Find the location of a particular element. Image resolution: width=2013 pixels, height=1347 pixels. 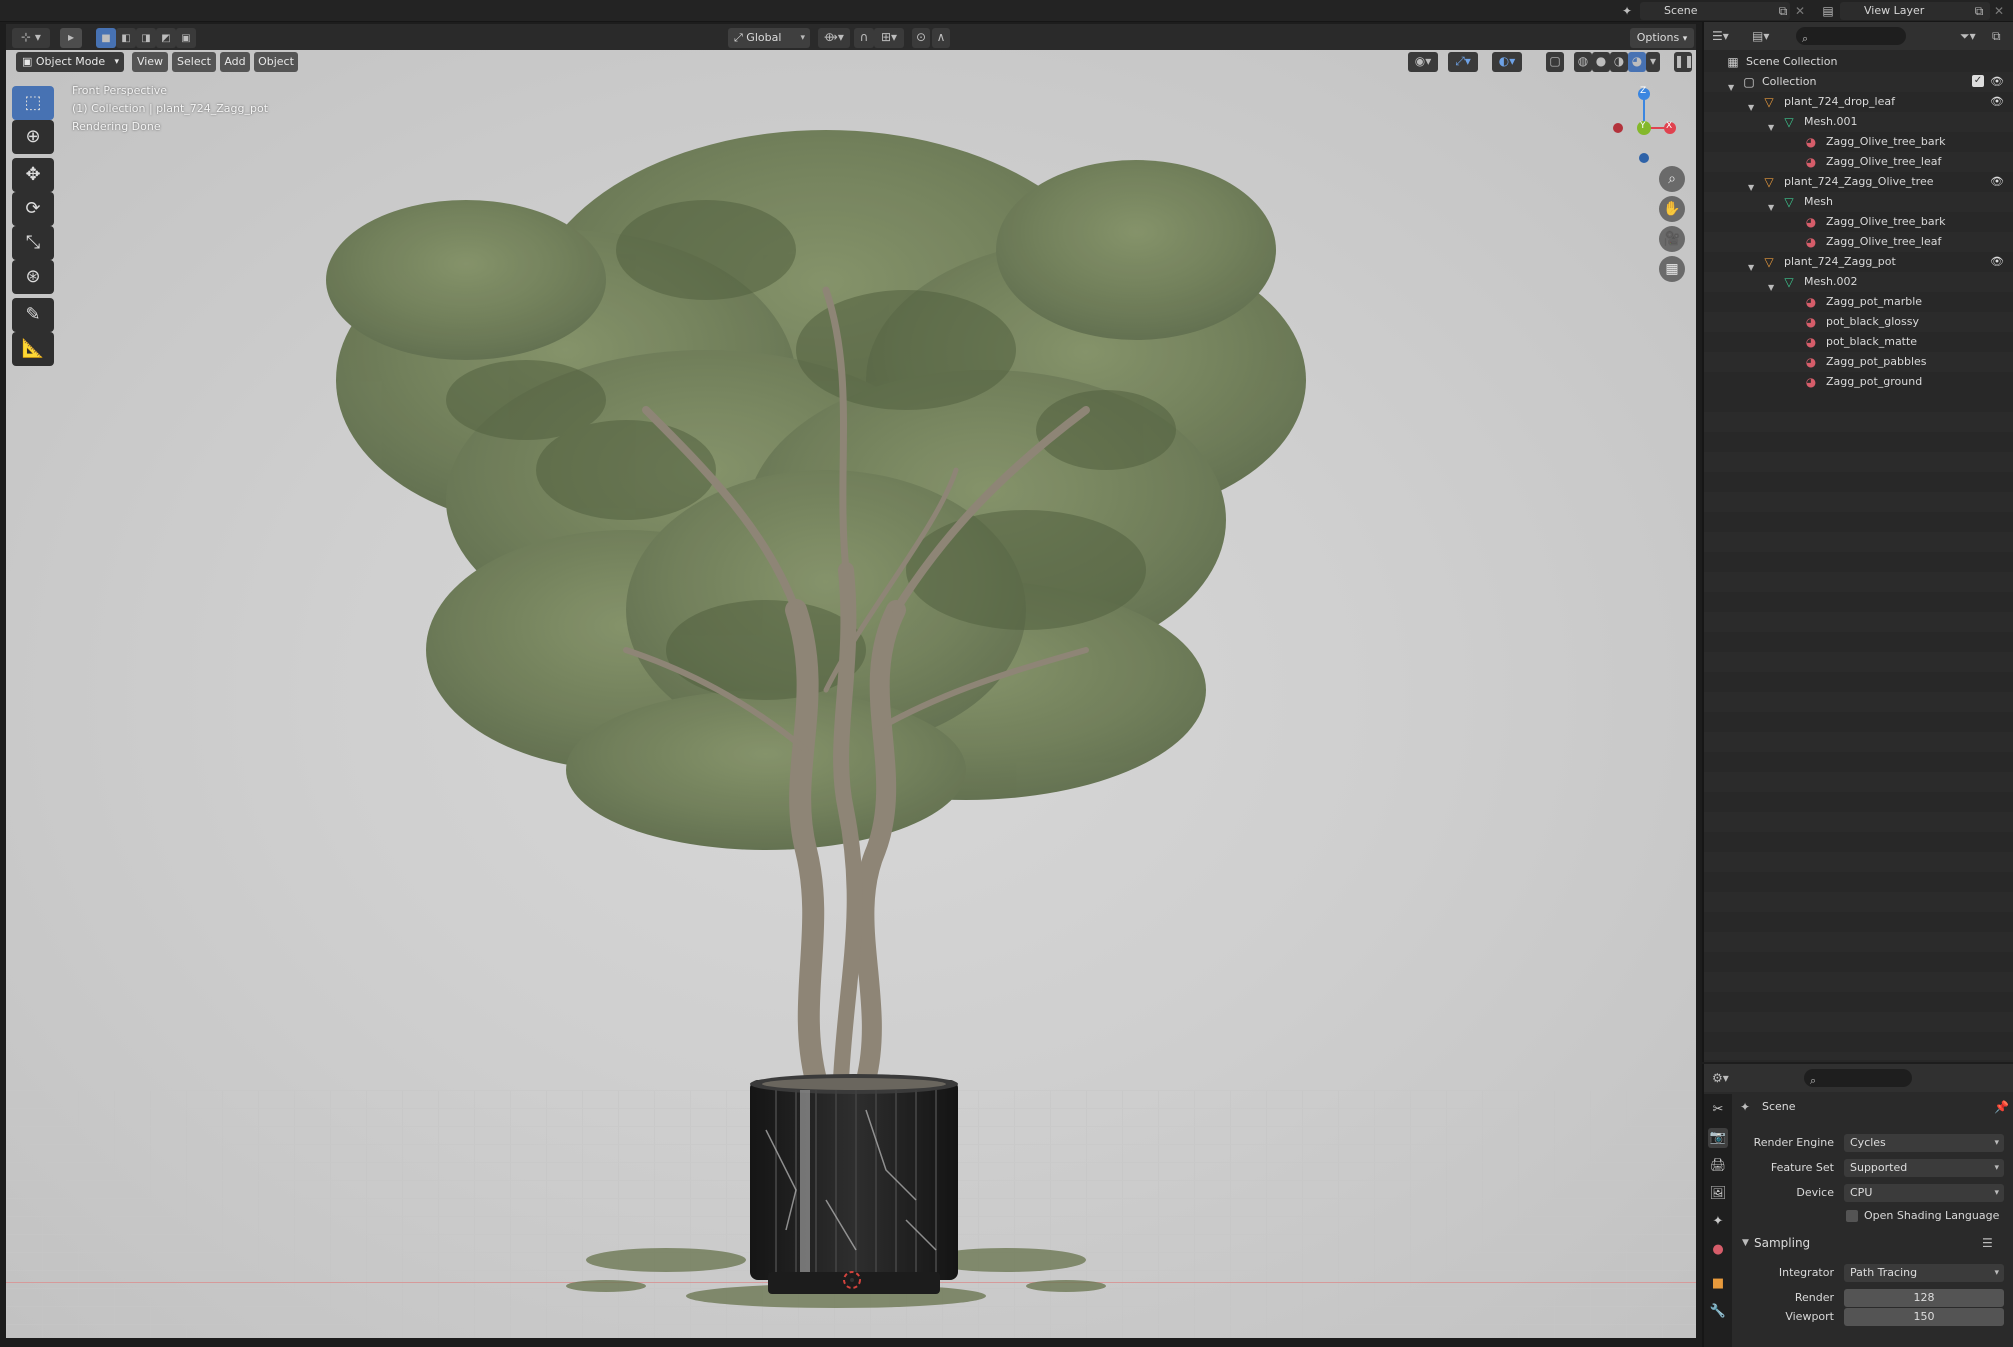

outliner-row-mesh: ▼ ▽ Mesh.001 is located at coordinates (1858, 122).